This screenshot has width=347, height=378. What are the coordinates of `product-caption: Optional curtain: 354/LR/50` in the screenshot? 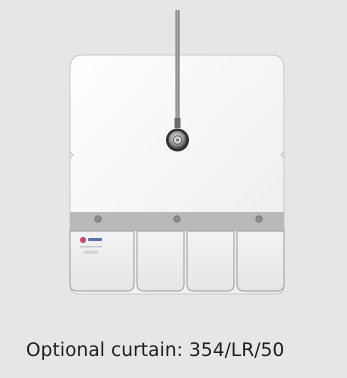 It's located at (155, 350).